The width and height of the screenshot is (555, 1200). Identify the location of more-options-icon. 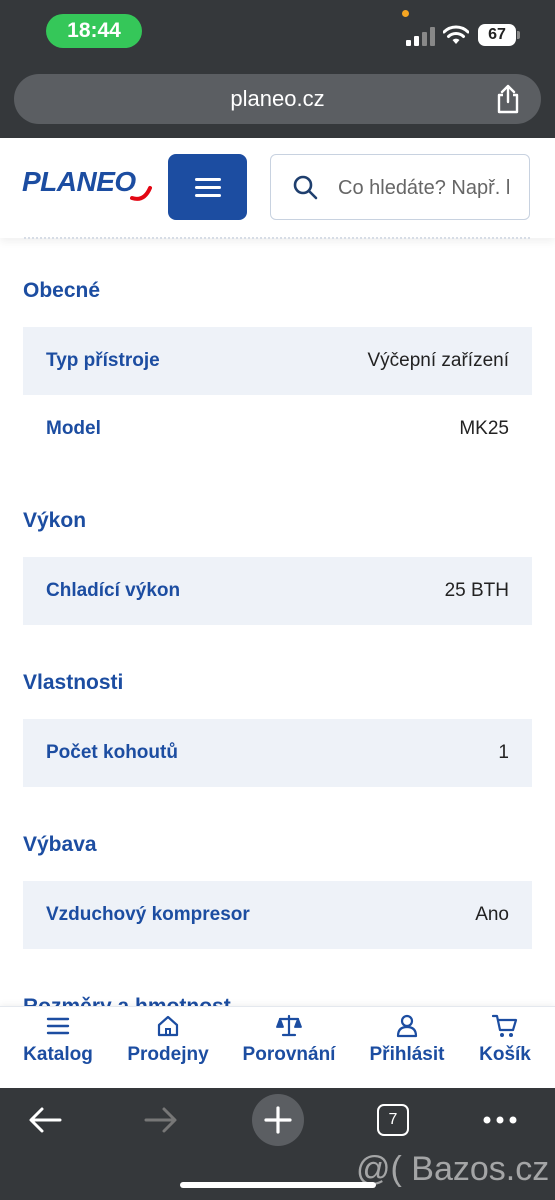
(500, 1120).